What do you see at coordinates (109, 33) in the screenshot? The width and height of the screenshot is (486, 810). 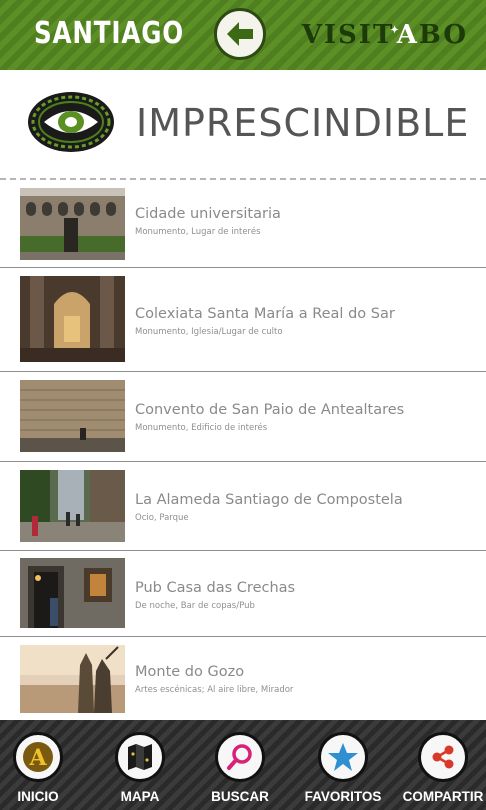 I see `city-title: SANTIAGO` at bounding box center [109, 33].